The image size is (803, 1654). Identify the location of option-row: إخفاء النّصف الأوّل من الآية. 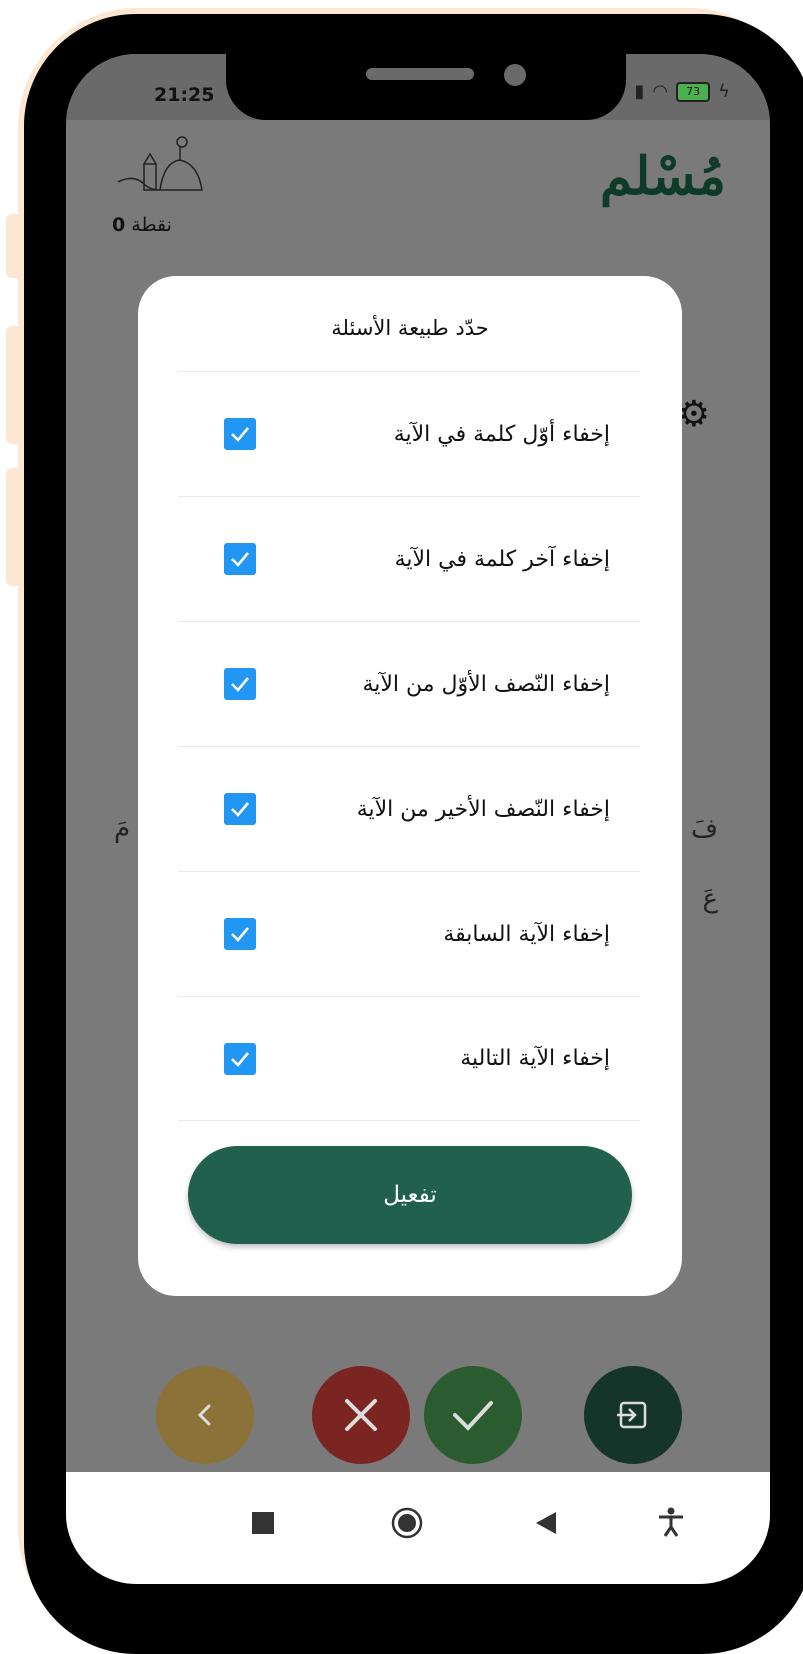
(409, 683).